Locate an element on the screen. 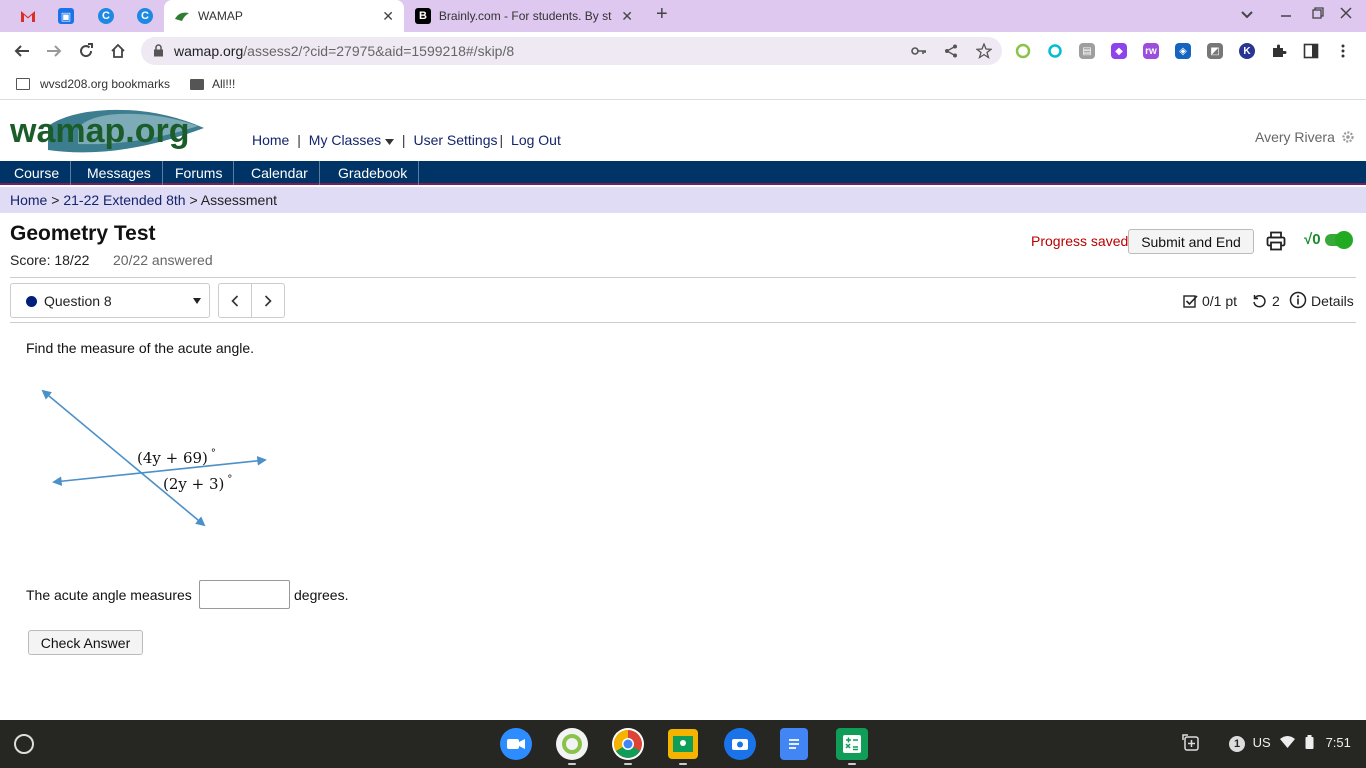 This screenshot has width=1366, height=768. home-button is located at coordinates (118, 51).